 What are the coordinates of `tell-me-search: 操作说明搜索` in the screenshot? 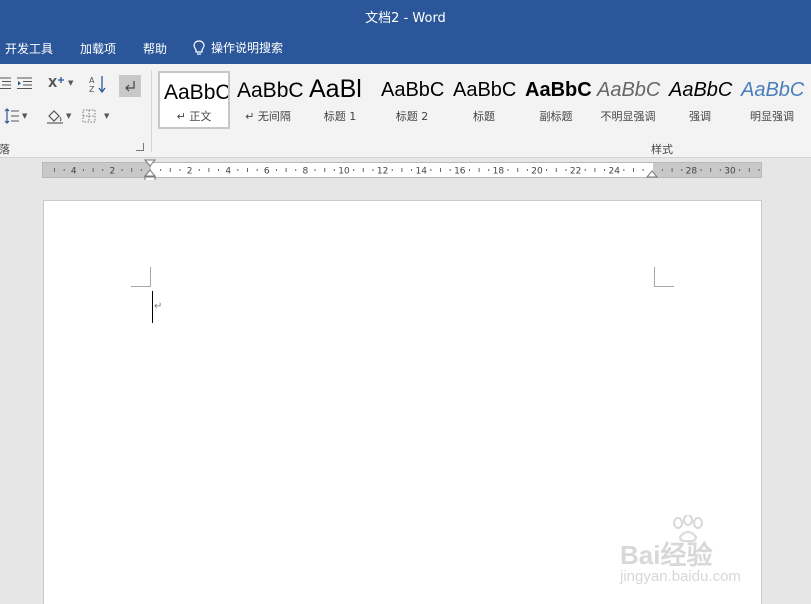 It's located at (238, 47).